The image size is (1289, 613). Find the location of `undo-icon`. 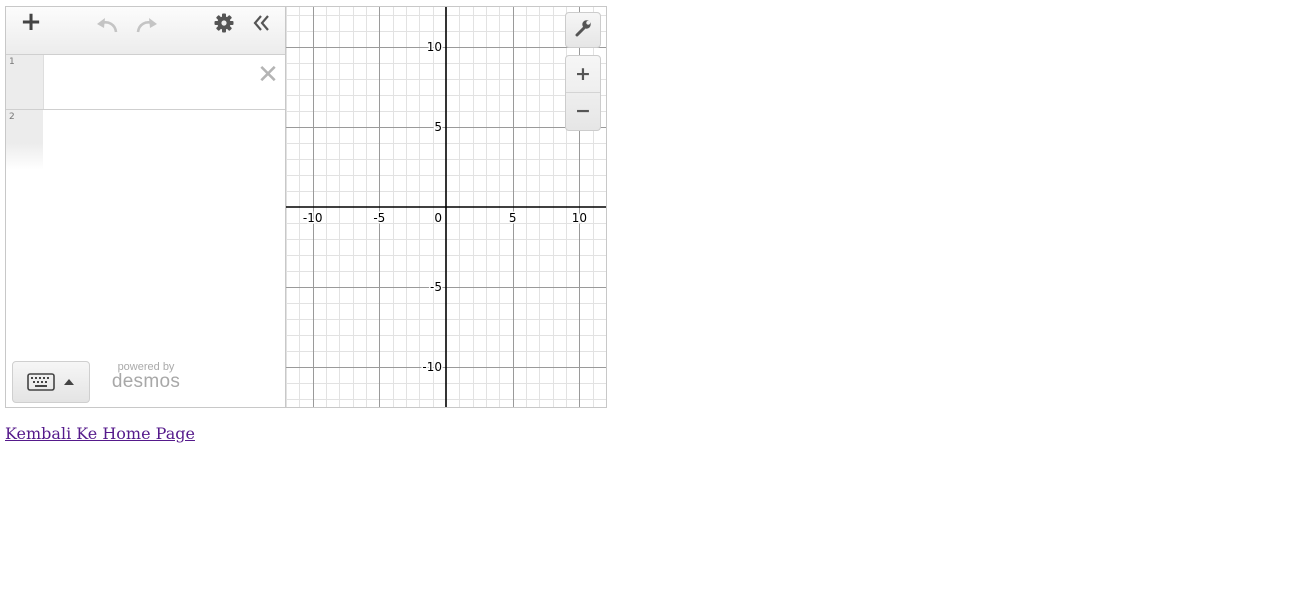

undo-icon is located at coordinates (107, 25).